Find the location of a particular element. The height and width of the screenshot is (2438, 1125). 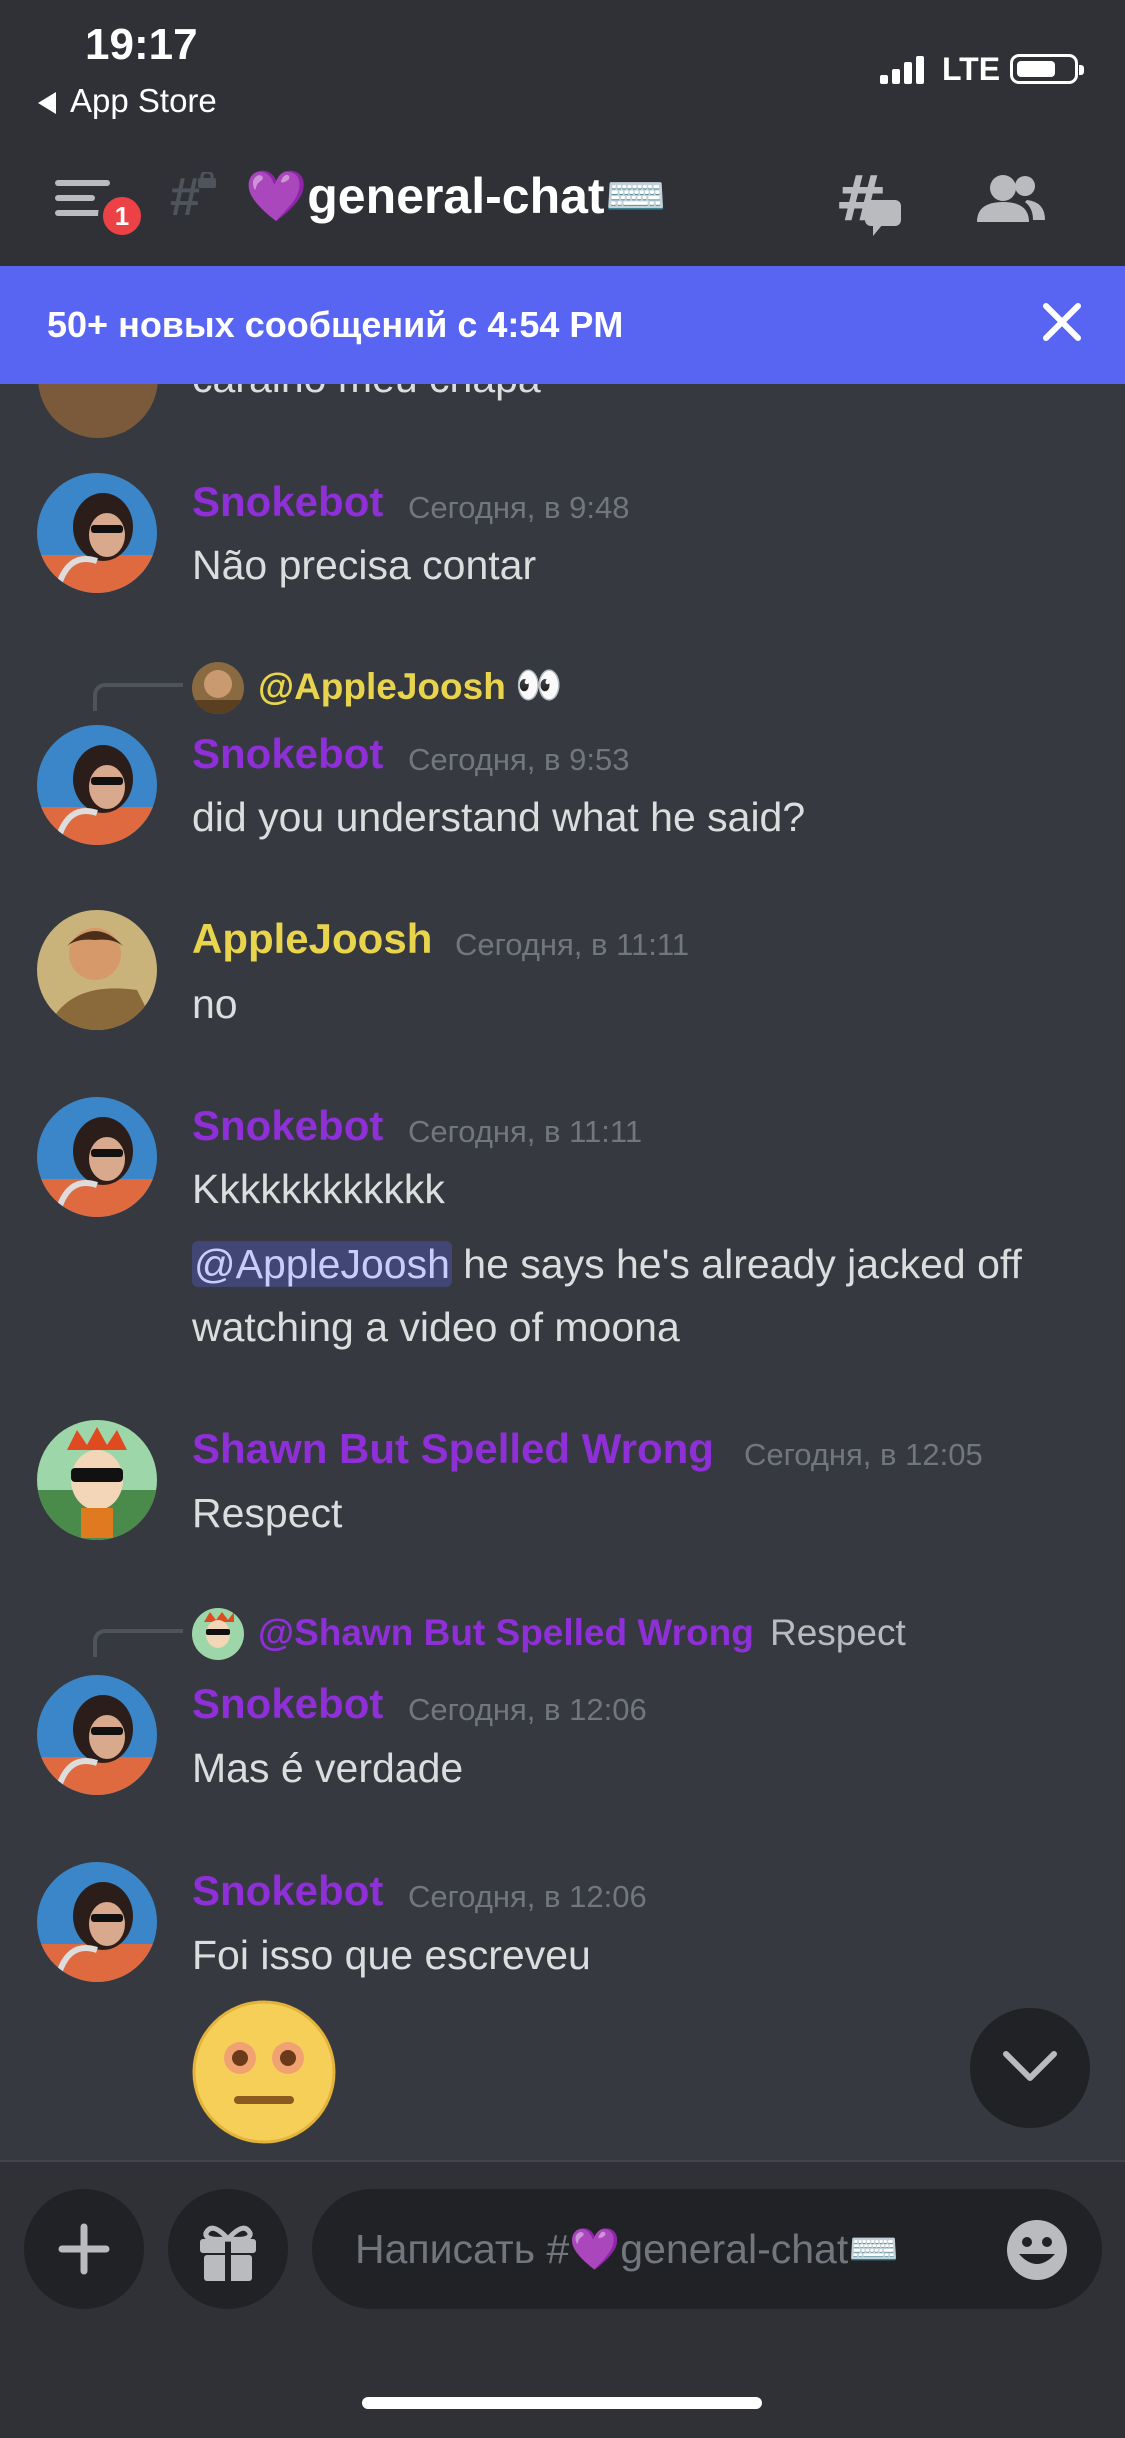

status-time: 19:17 is located at coordinates (141, 44).